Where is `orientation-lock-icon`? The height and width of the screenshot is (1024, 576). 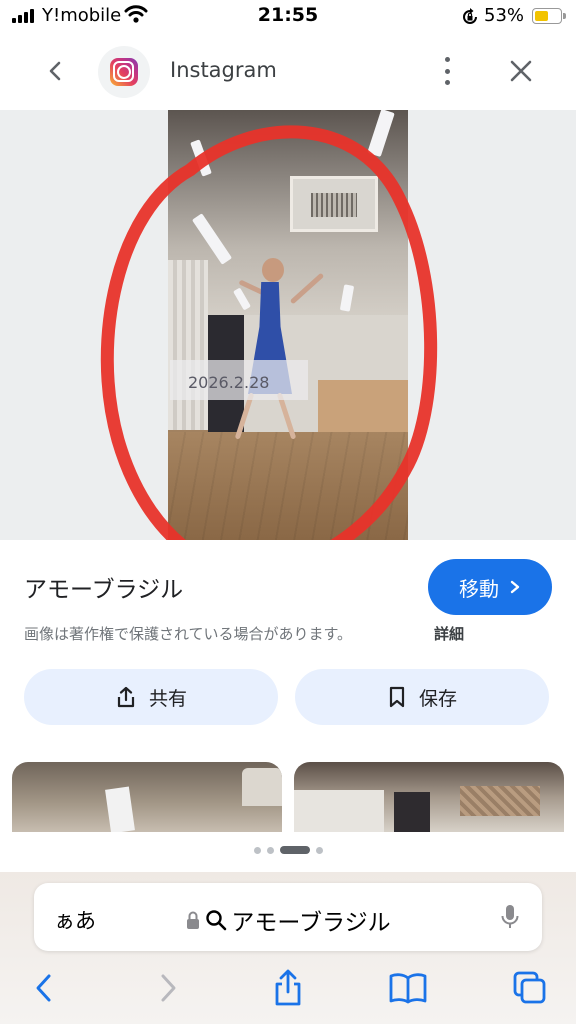 orientation-lock-icon is located at coordinates (470, 19).